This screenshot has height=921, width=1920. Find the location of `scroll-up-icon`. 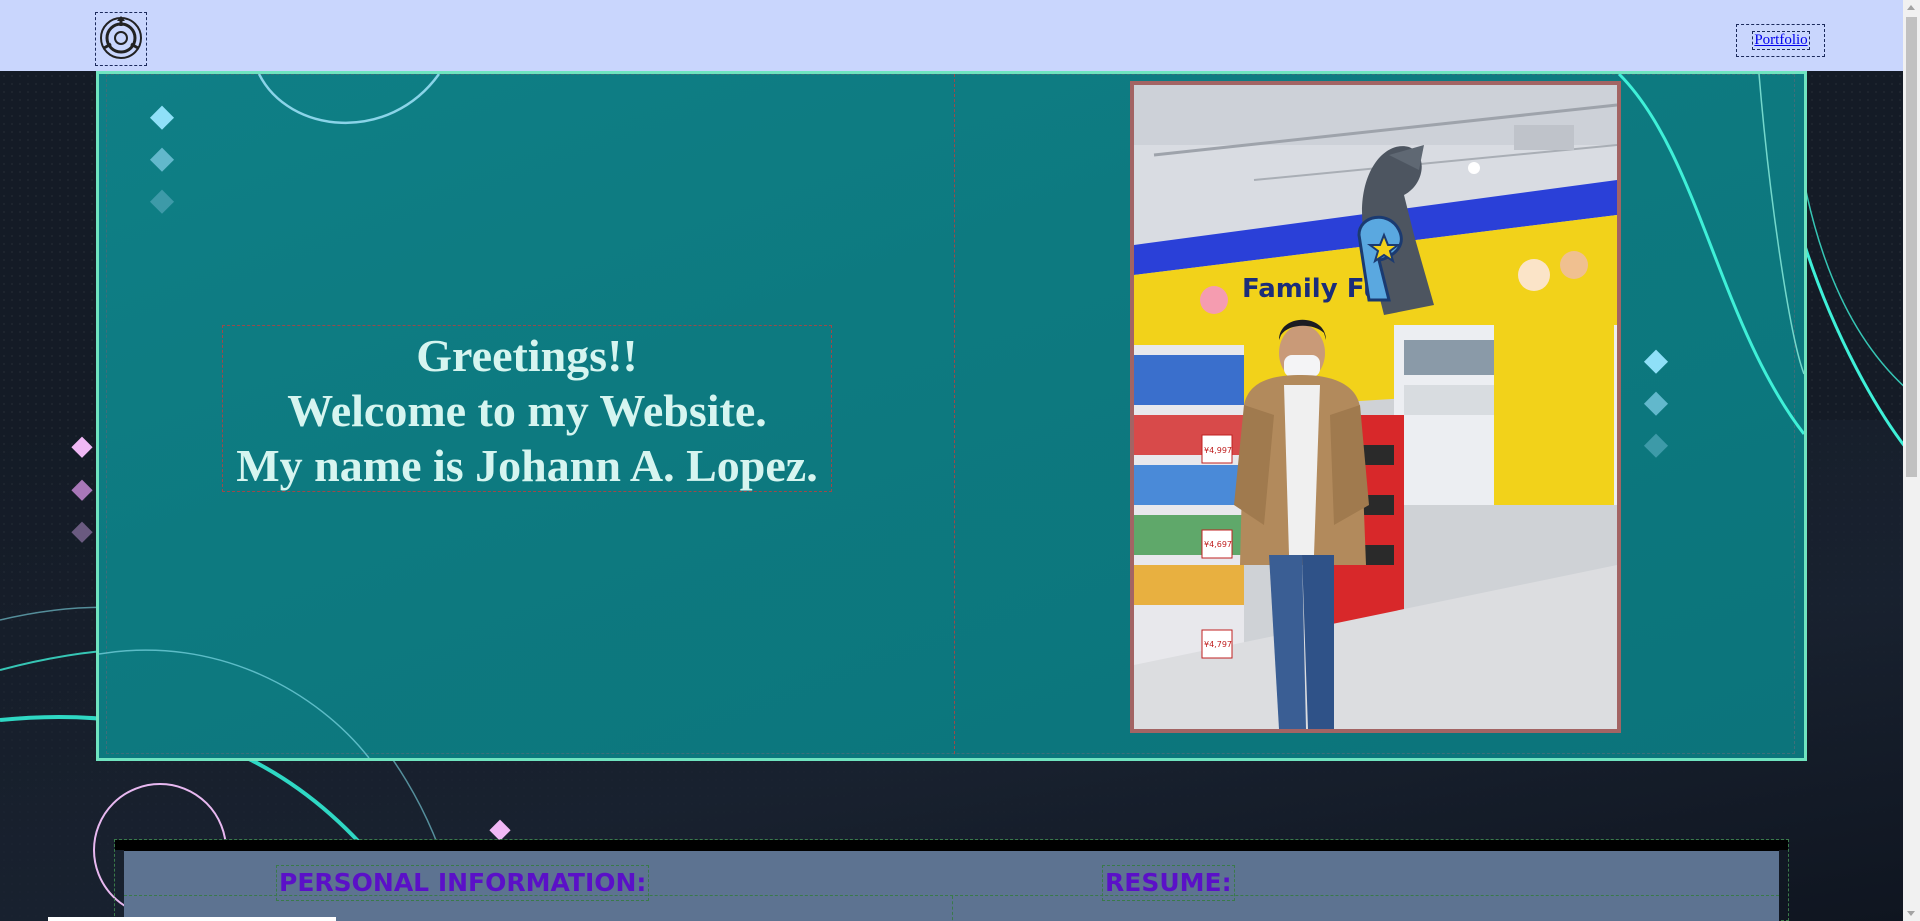

scroll-up-icon is located at coordinates (1911, 7).